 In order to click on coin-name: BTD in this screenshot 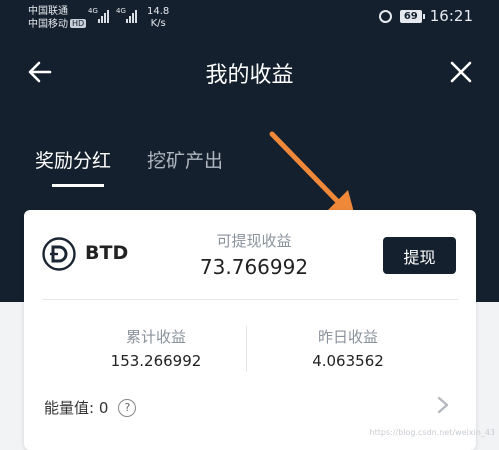, I will do `click(107, 253)`.